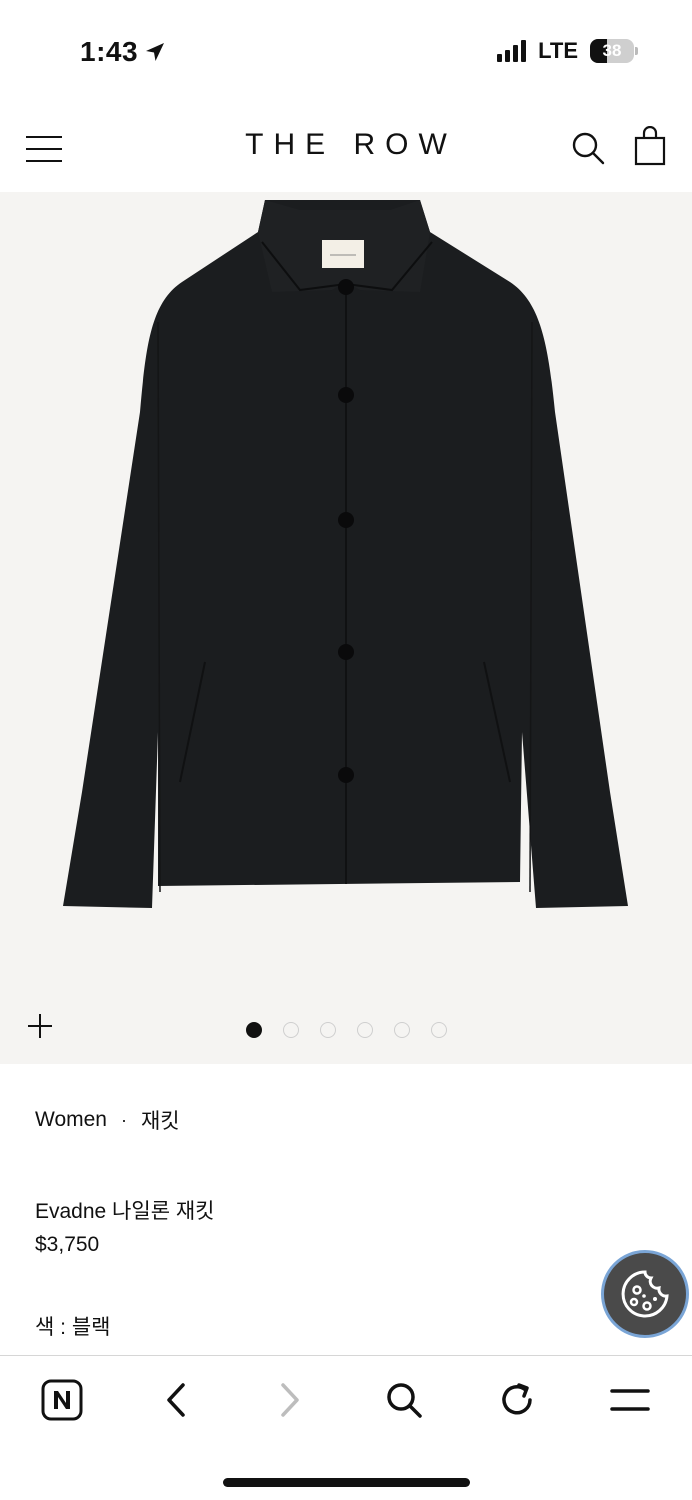 The height and width of the screenshot is (1500, 692). What do you see at coordinates (125, 1211) in the screenshot?
I see `product-name: Evadne 나일론 재킷` at bounding box center [125, 1211].